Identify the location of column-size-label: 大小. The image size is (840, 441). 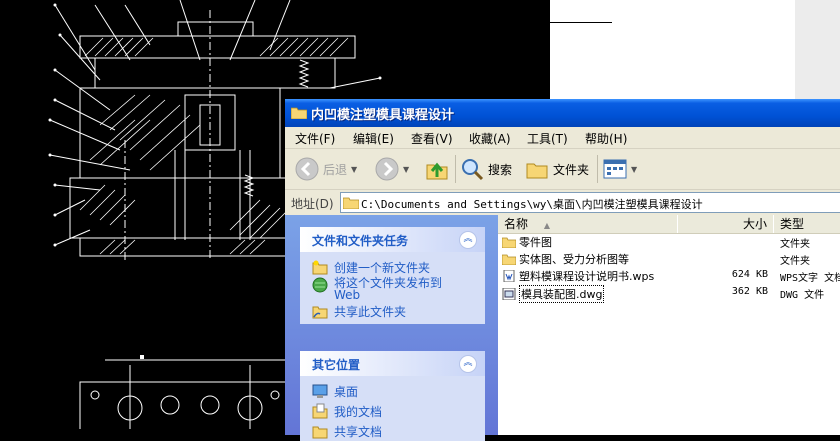
(754, 224).